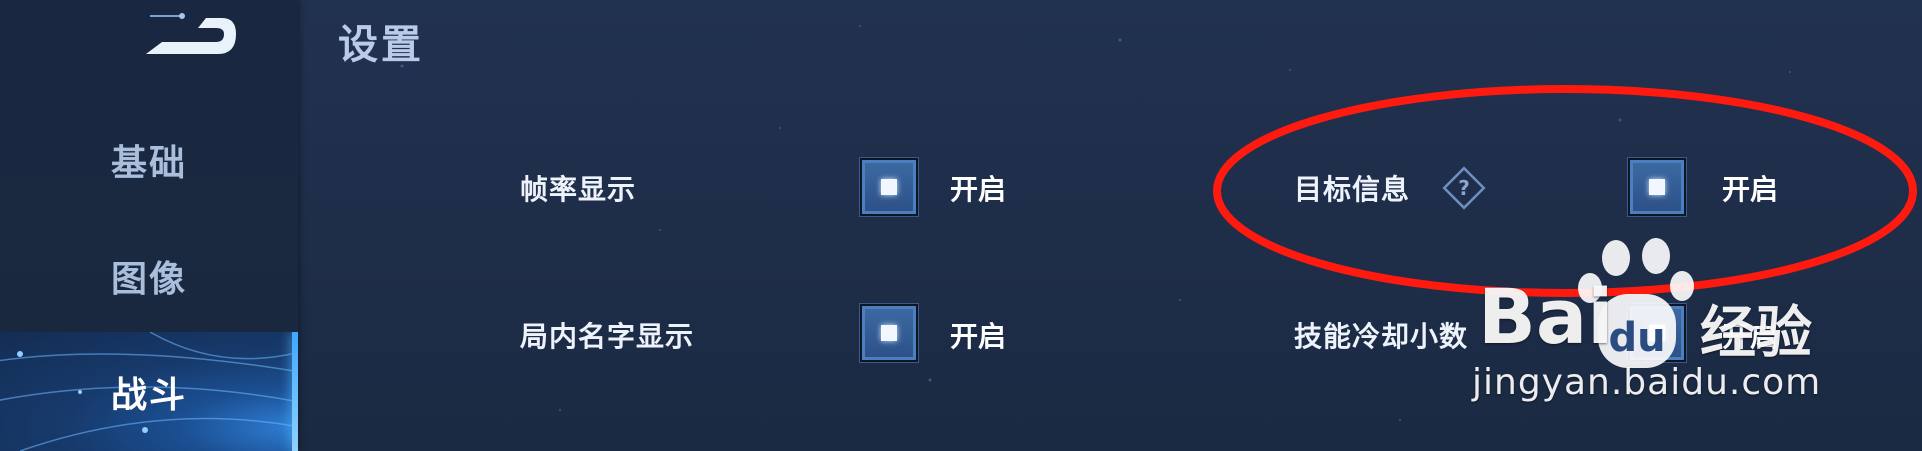  I want to click on ingame-names-checkbox, so click(889, 333).